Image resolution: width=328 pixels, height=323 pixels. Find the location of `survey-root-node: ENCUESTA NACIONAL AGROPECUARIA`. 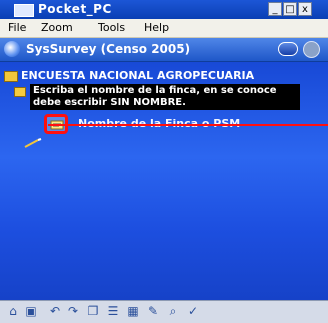

survey-root-node: ENCUESTA NACIONAL AGROPECUARIA is located at coordinates (165, 76).